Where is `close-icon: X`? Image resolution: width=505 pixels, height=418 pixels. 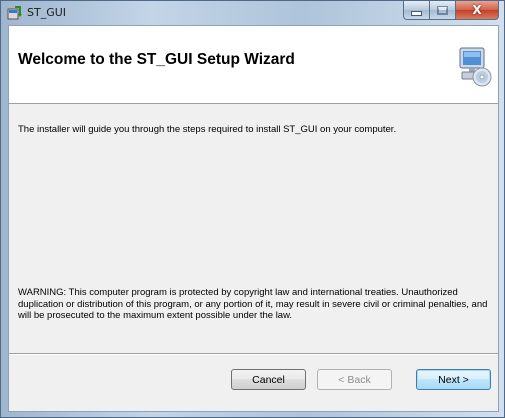
close-icon: X is located at coordinates (477, 10).